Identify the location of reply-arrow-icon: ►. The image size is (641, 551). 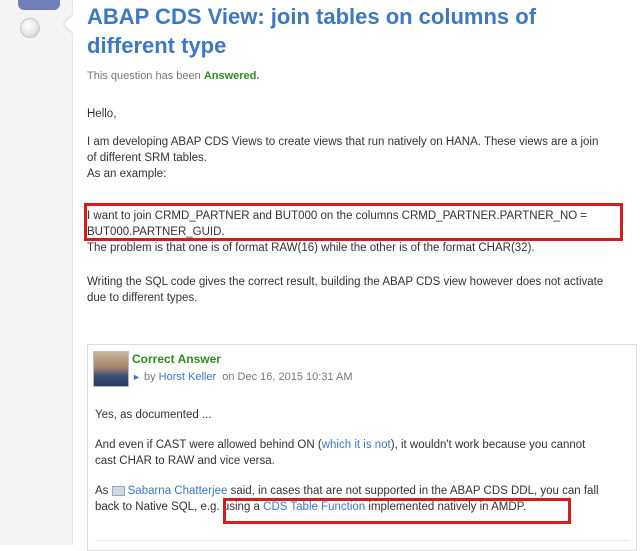
(136, 377).